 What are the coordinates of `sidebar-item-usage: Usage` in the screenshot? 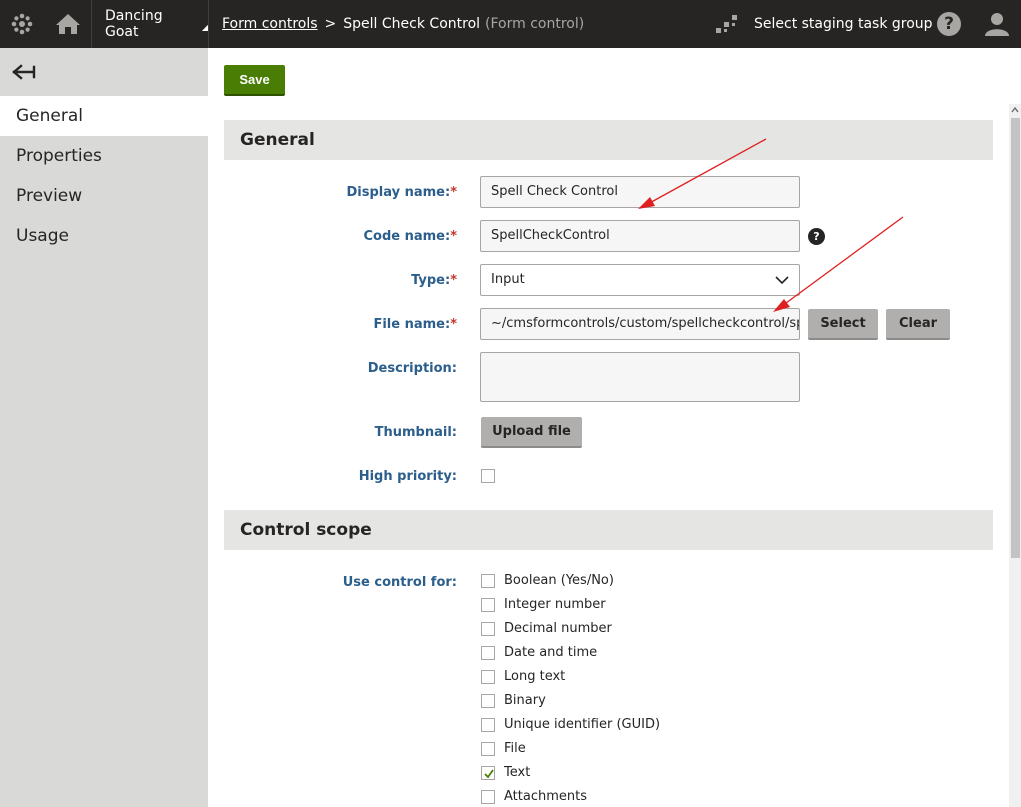 It's located at (104, 236).